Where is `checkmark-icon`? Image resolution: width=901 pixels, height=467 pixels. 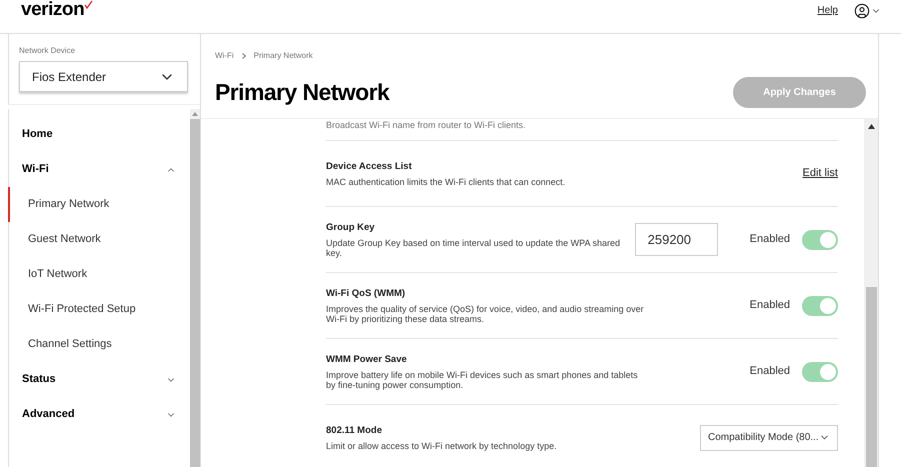
checkmark-icon is located at coordinates (89, 4).